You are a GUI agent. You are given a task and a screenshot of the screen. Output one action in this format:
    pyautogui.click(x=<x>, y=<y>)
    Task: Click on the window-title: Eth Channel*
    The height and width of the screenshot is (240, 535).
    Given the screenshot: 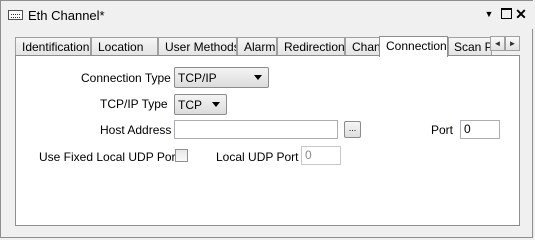 What is the action you would take?
    pyautogui.click(x=66, y=15)
    